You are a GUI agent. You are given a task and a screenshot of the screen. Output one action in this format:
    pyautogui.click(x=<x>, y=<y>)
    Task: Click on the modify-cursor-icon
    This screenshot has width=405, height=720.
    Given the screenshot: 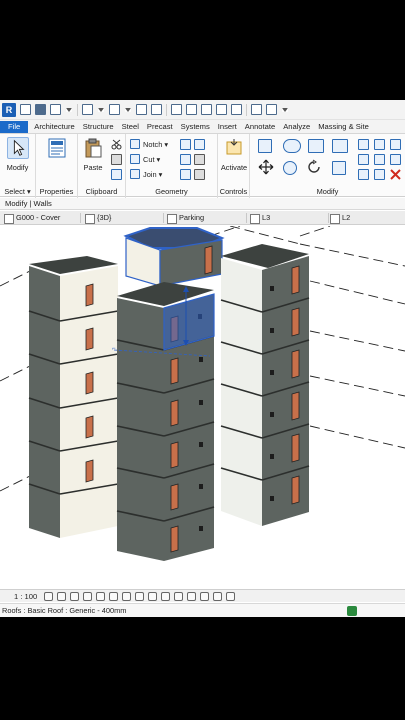 What is the action you would take?
    pyautogui.click(x=17, y=148)
    